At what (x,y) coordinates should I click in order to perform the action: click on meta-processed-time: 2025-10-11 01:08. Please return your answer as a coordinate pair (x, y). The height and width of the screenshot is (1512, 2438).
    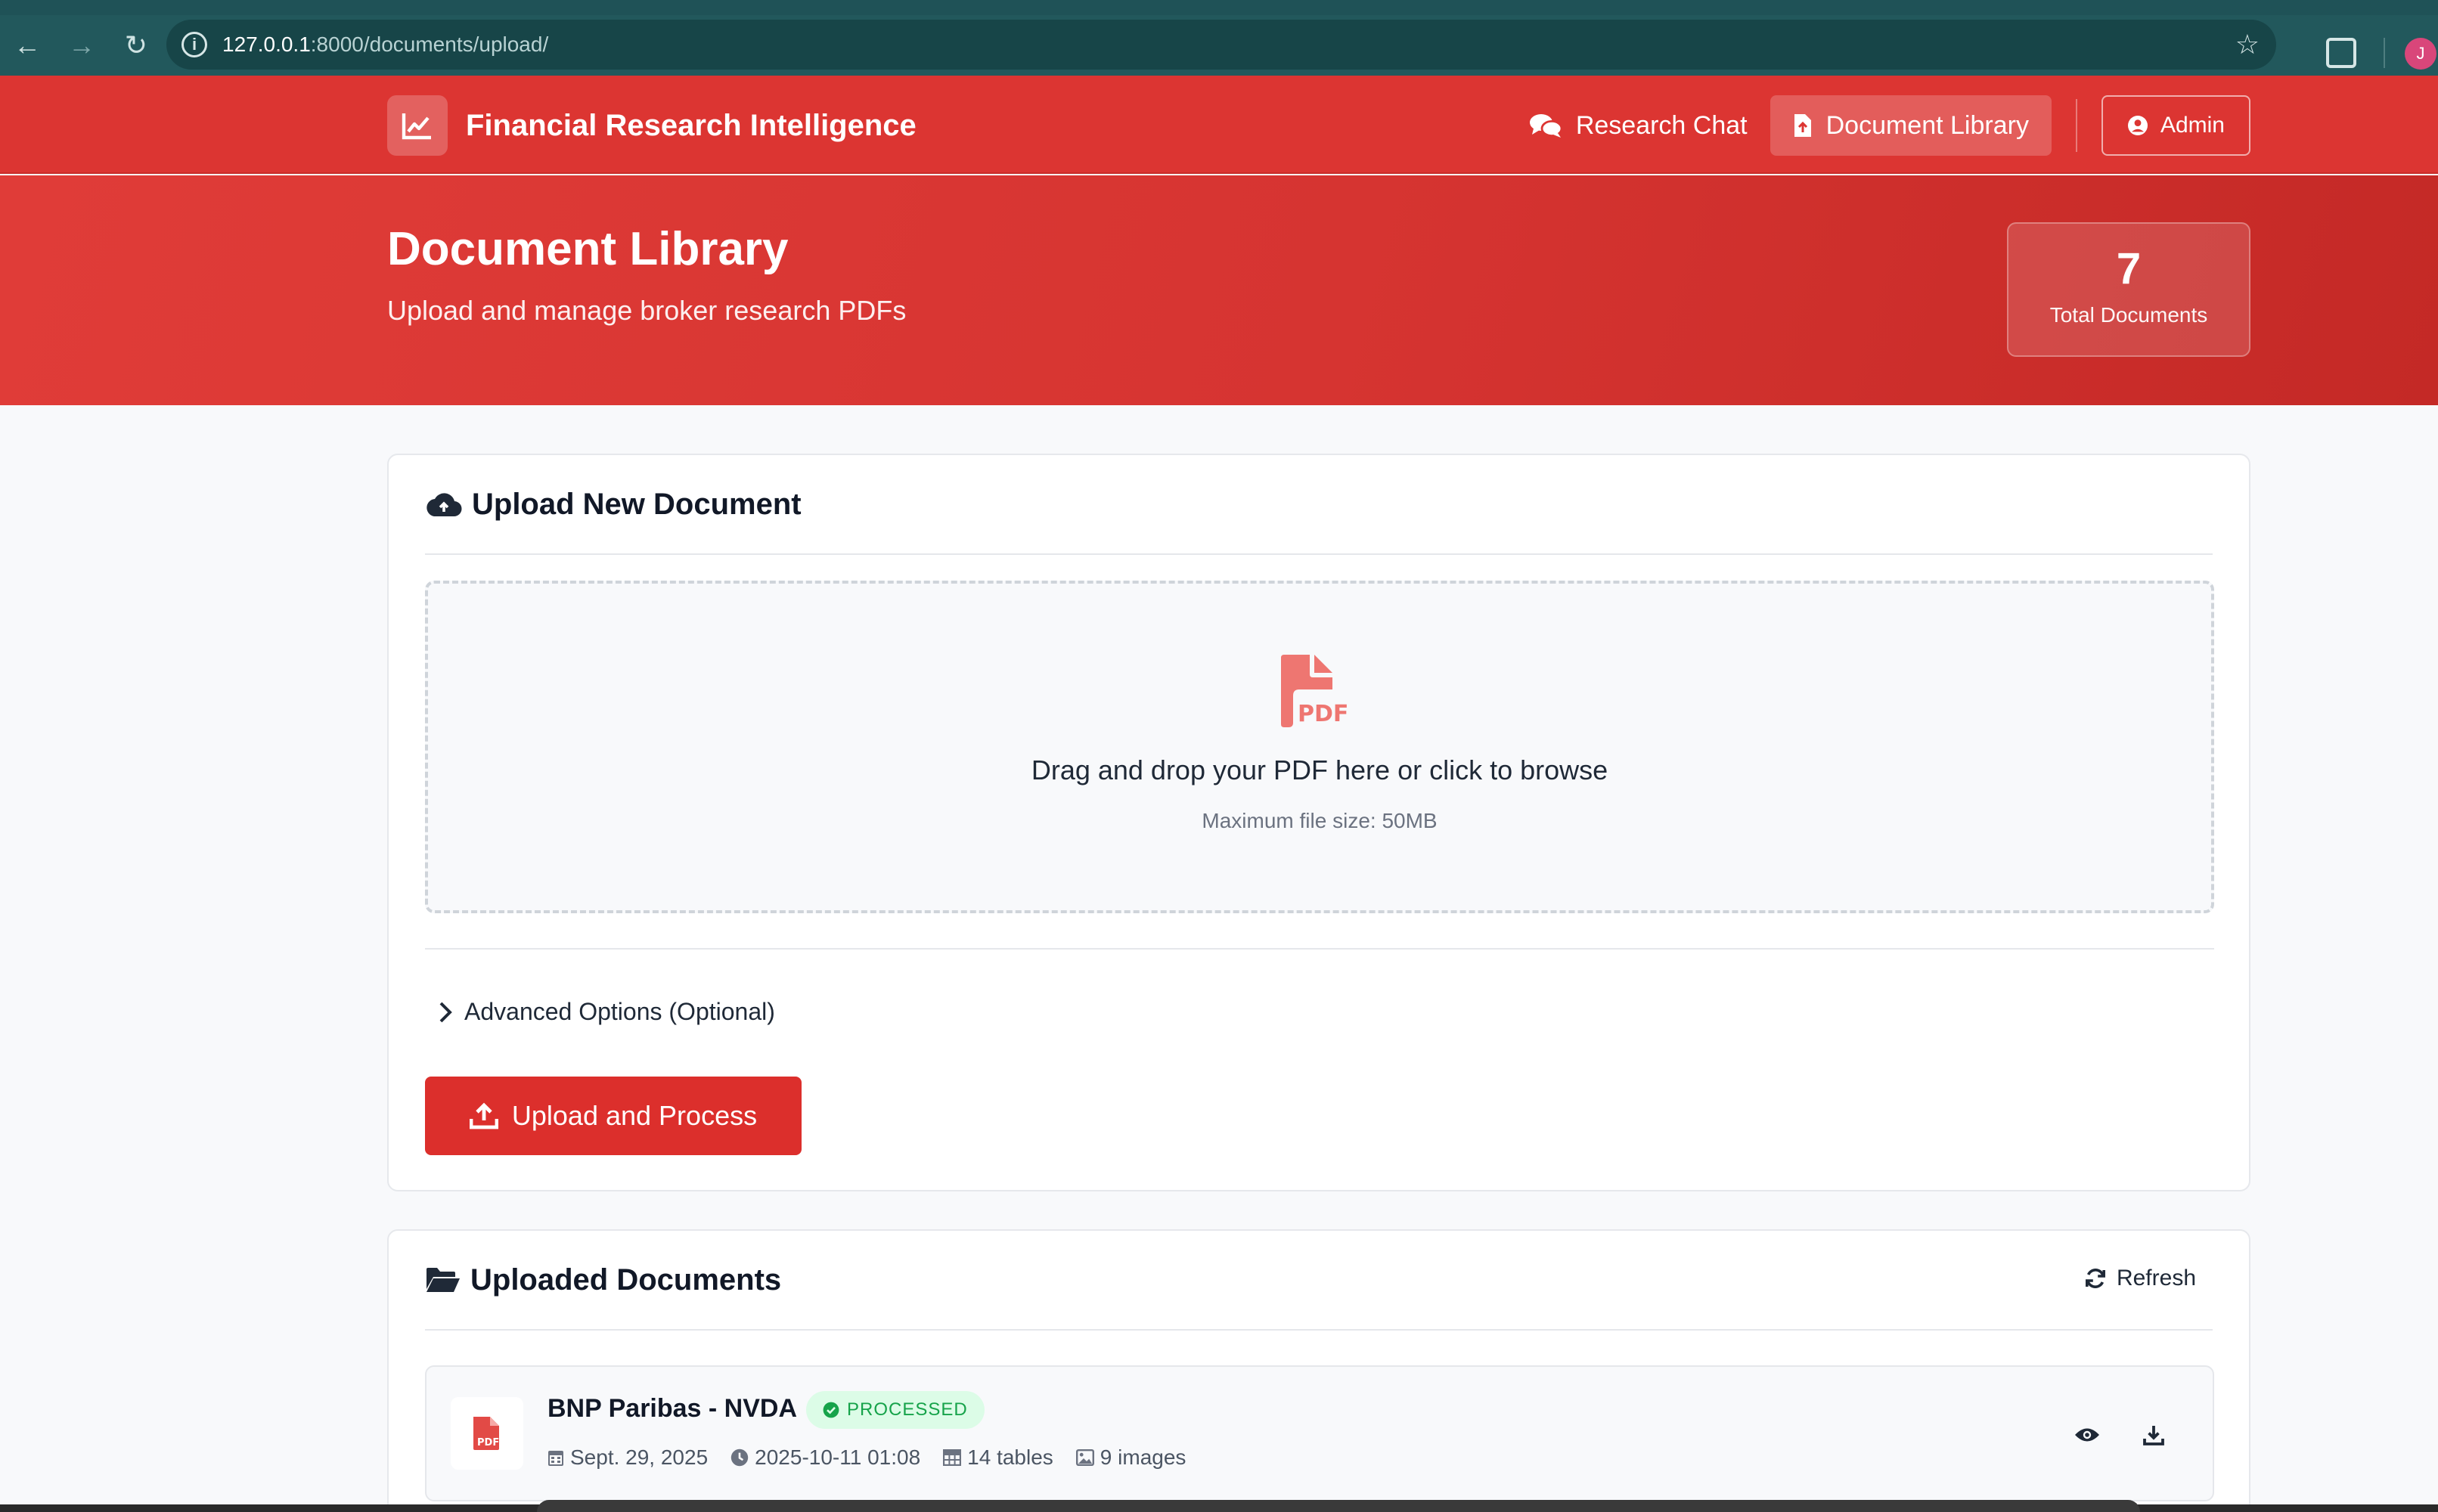
    Looking at the image, I should click on (825, 1457).